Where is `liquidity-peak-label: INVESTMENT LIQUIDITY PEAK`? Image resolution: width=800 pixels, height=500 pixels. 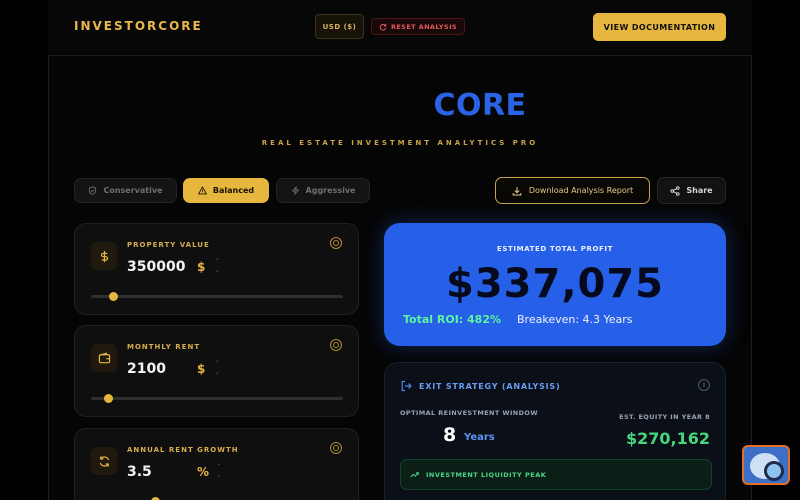
liquidity-peak-label: INVESTMENT LIQUIDITY PEAK is located at coordinates (486, 474).